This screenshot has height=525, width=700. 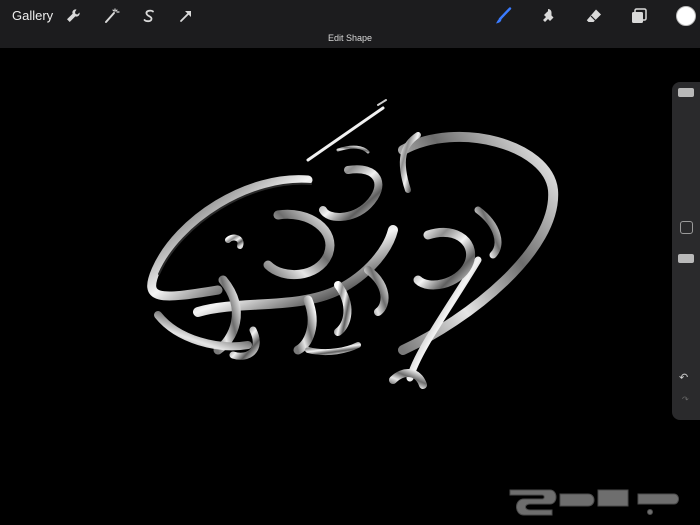 I want to click on eraser-icon, so click(x=594, y=16).